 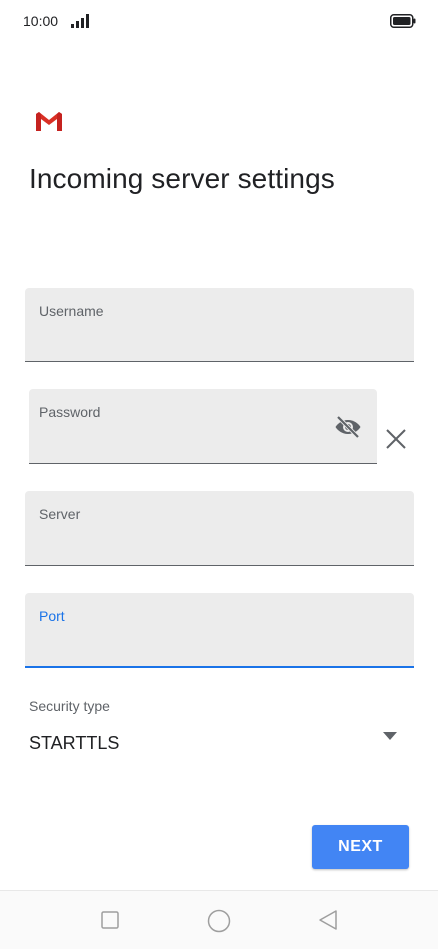 What do you see at coordinates (328, 920) in the screenshot?
I see `back-triangle-icon` at bounding box center [328, 920].